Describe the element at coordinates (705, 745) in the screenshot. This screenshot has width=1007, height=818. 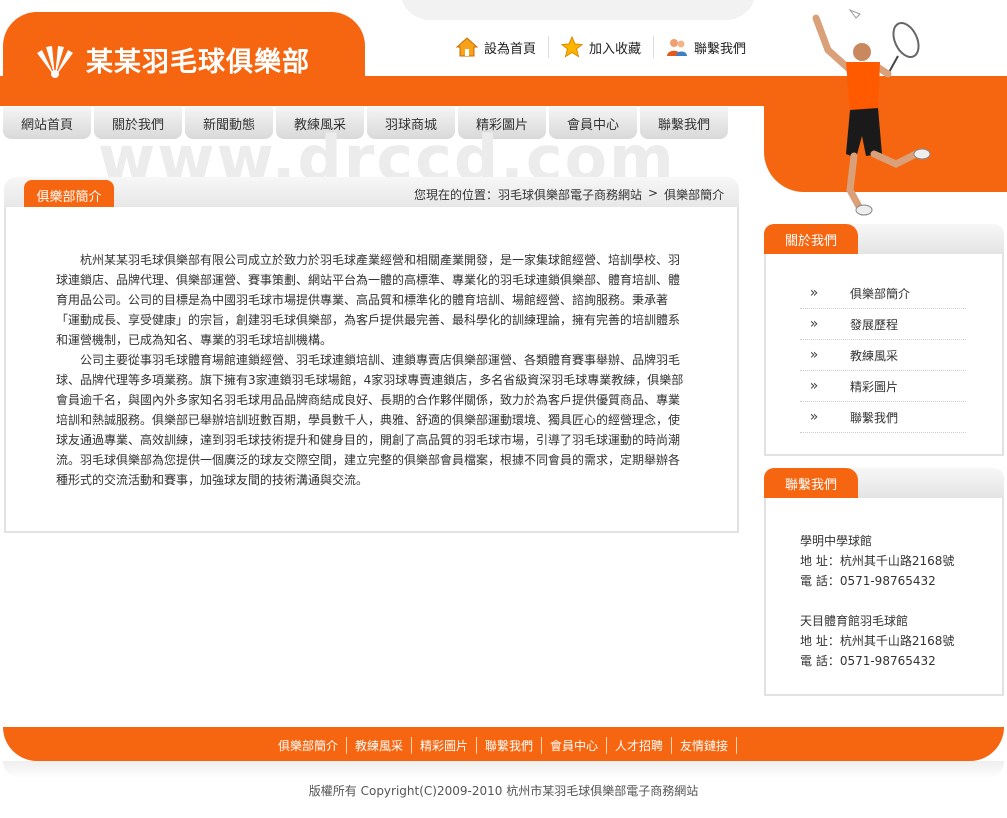
I see `footer-link-friends: 友情鏈接` at that location.